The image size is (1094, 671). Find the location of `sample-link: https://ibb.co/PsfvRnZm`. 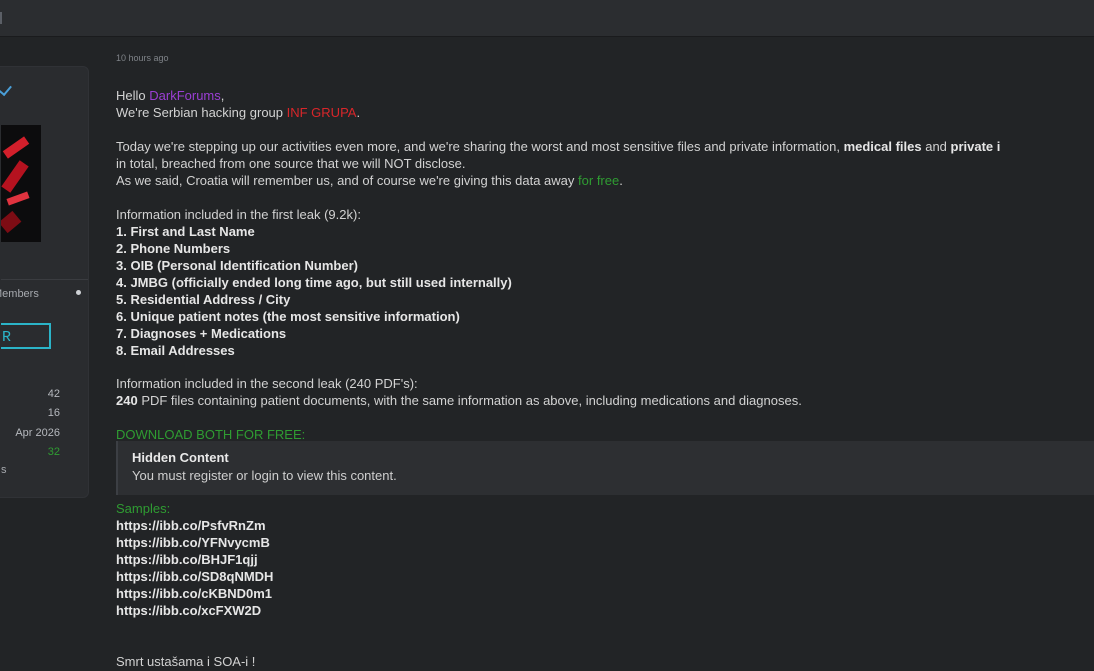

sample-link: https://ibb.co/PsfvRnZm is located at coordinates (191, 525).